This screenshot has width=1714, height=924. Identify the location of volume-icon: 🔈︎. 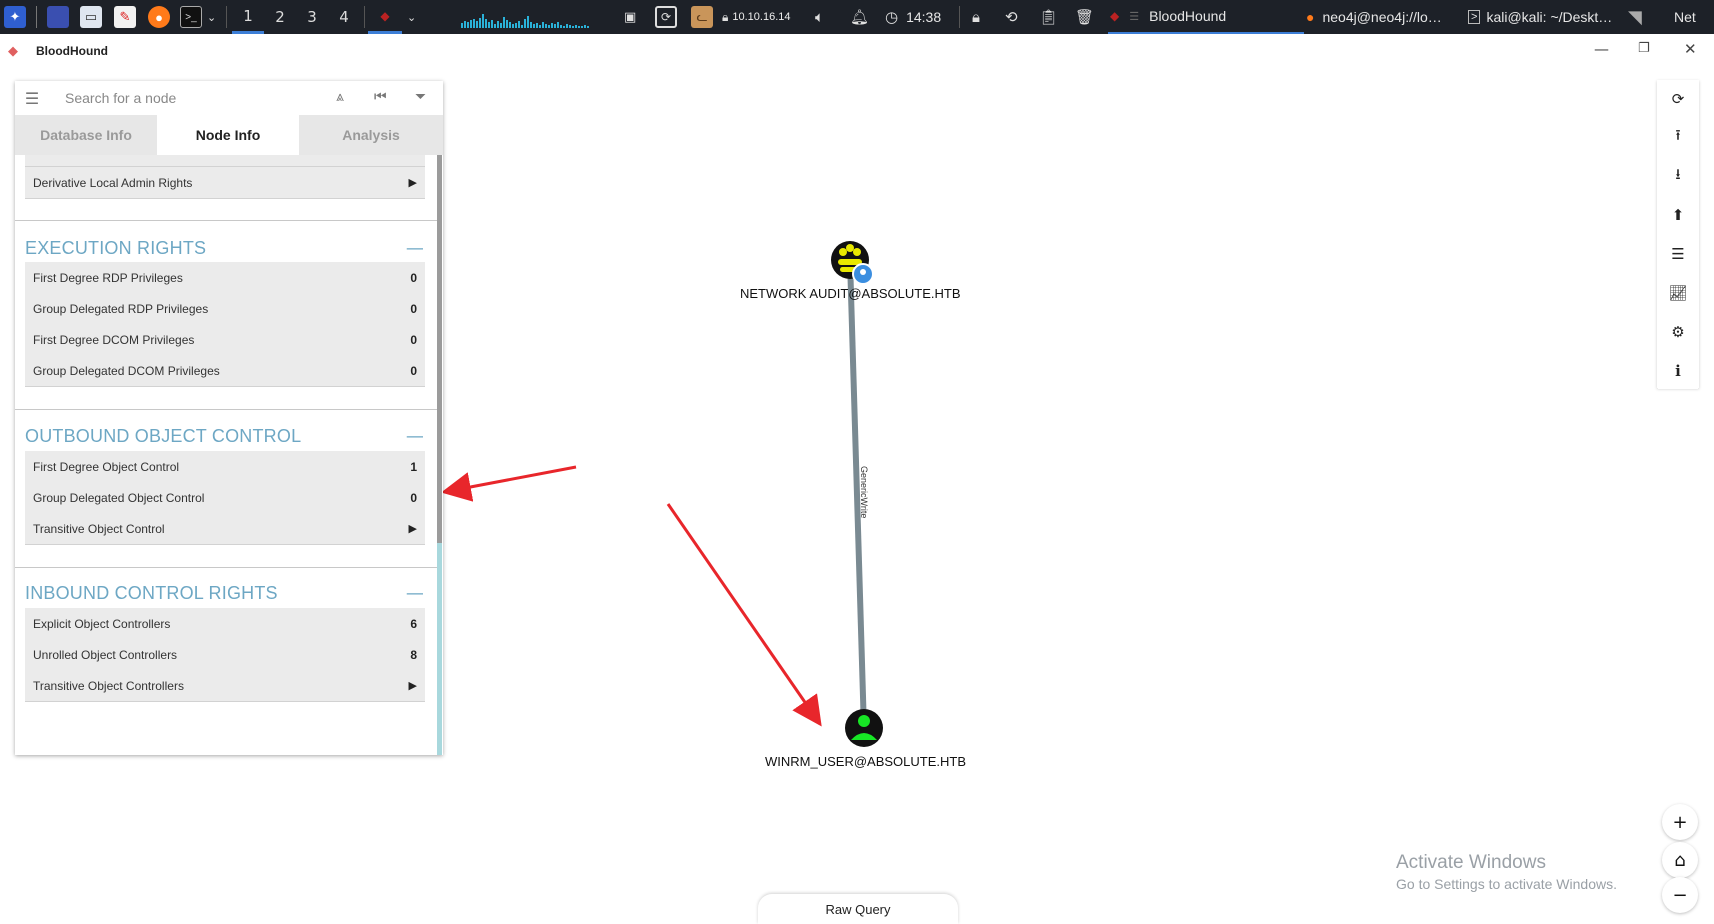
(819, 17).